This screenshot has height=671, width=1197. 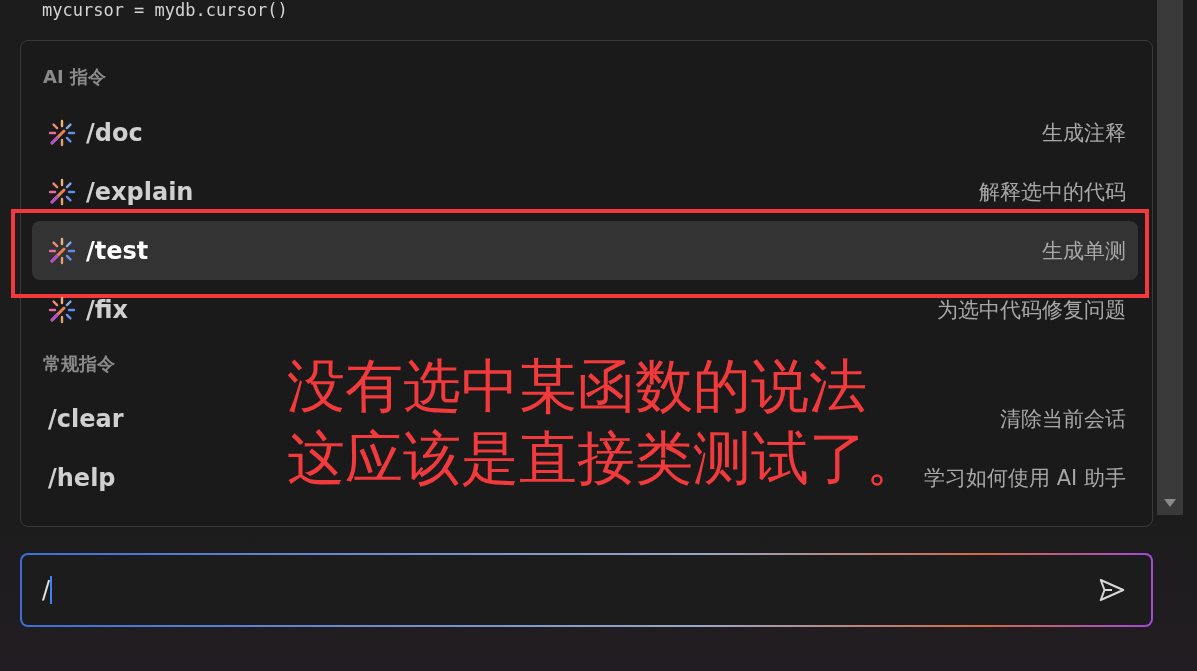 I want to click on annotation-dot-icon, so click(x=877, y=480).